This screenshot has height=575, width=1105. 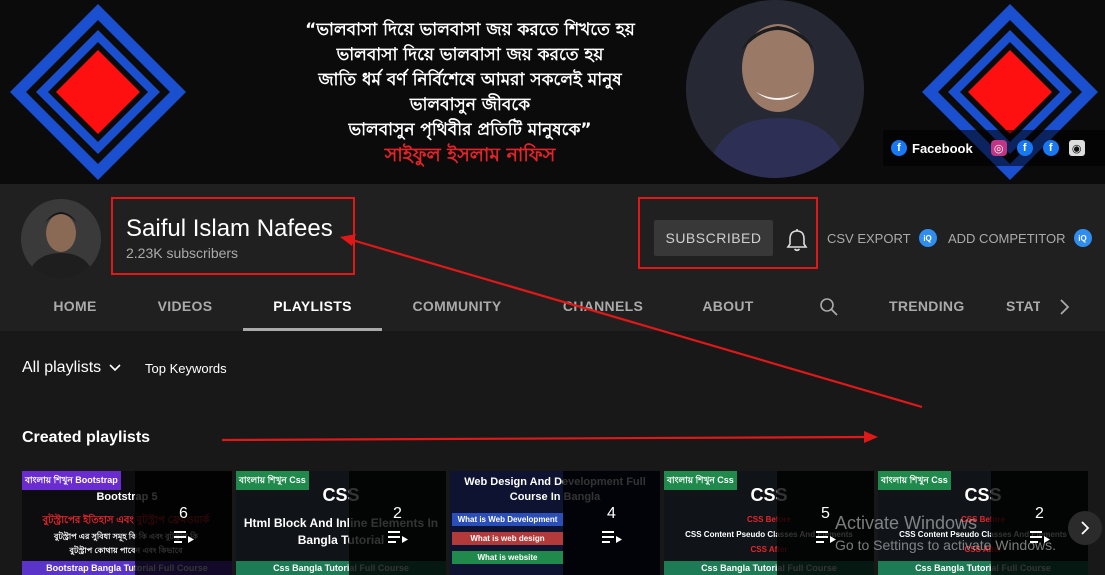 I want to click on video-count: 6, so click(x=183, y=513).